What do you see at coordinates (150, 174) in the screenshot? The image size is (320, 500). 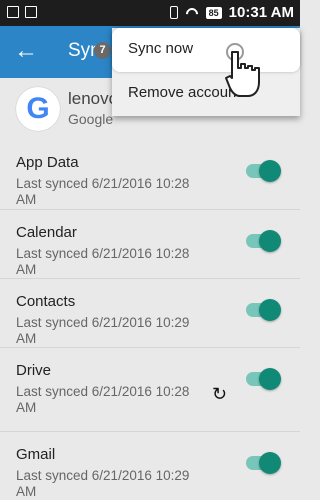 I see `sync-item-app-data: App Data Last synced 6/21/2016 10:28 AM` at bounding box center [150, 174].